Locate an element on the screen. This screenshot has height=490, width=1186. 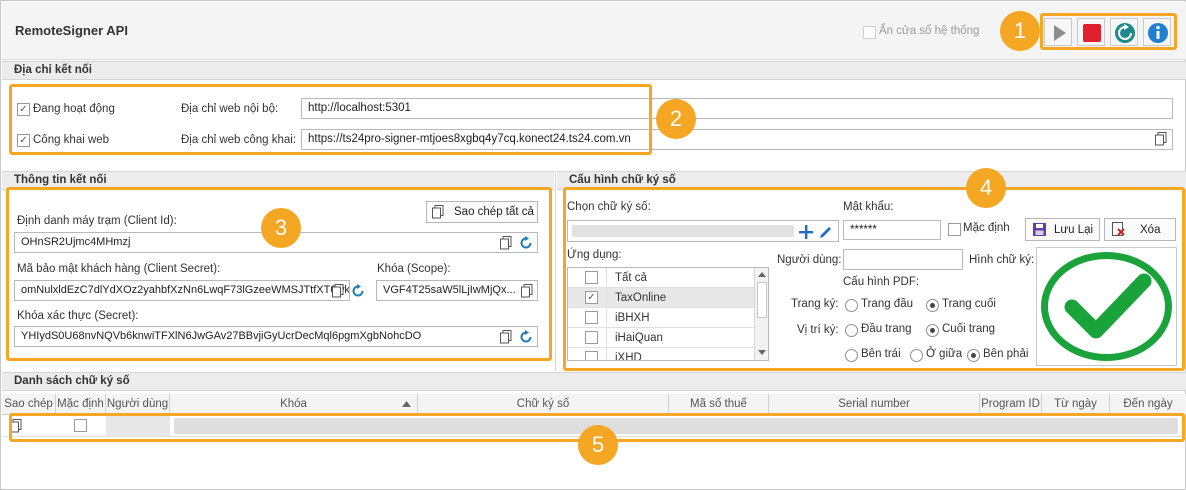
app-checkbox: ✓ is located at coordinates (591, 297).